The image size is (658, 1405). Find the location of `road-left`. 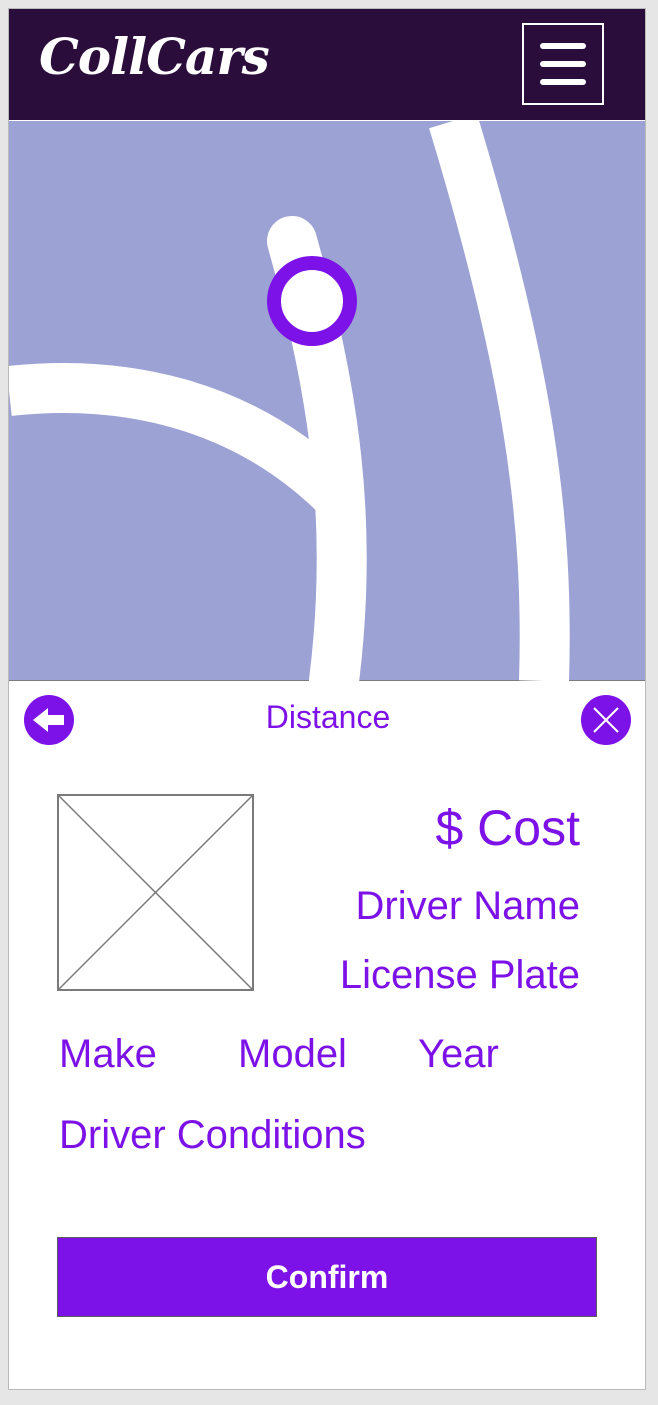

road-left is located at coordinates (180, 437).